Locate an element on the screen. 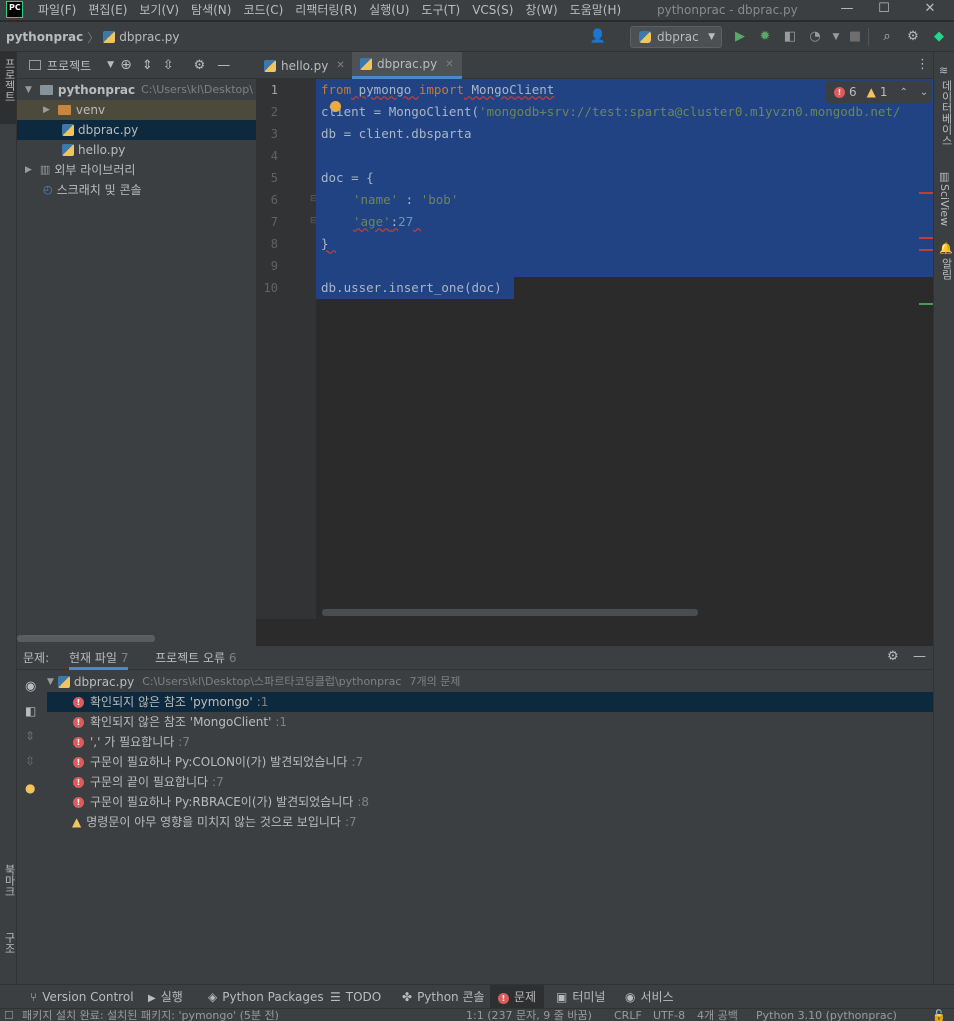 The height and width of the screenshot is (1021, 954). sciview-icon: ▥ is located at coordinates (944, 176).